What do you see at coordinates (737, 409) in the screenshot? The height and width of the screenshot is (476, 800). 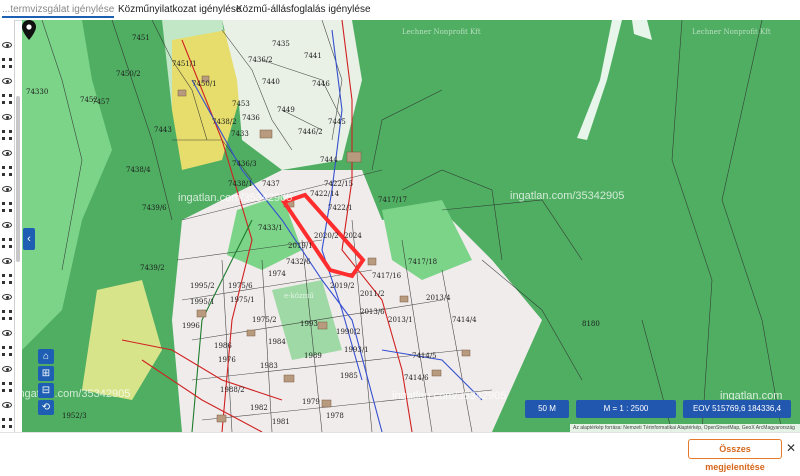 I see `eov-coordinates: EOV 515769,6 184336,4` at bounding box center [737, 409].